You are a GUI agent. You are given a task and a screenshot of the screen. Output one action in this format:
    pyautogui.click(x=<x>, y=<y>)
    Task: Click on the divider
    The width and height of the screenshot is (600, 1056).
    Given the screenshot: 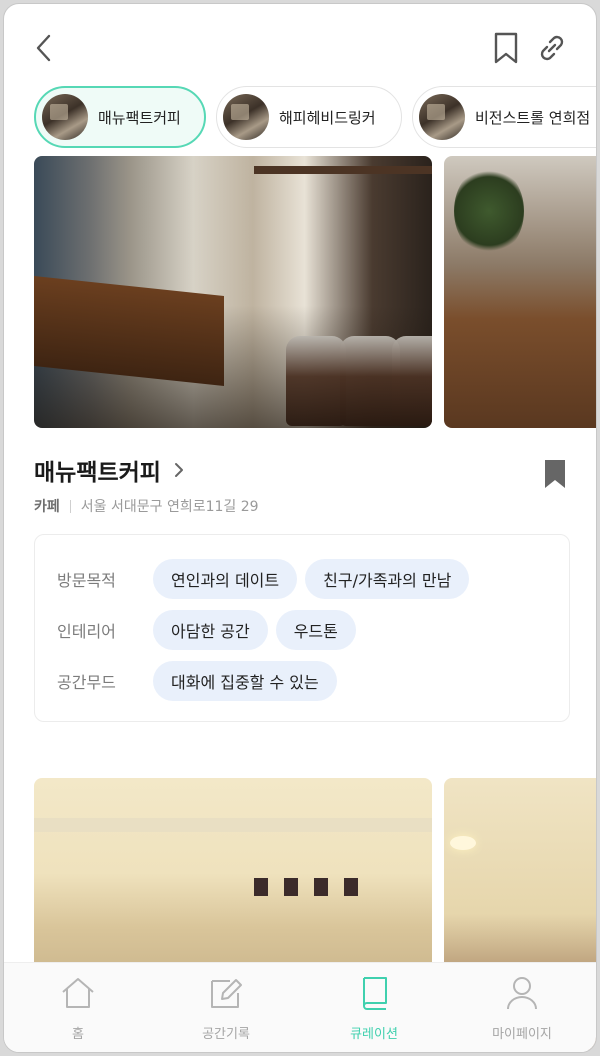 What is the action you would take?
    pyautogui.click(x=70, y=506)
    